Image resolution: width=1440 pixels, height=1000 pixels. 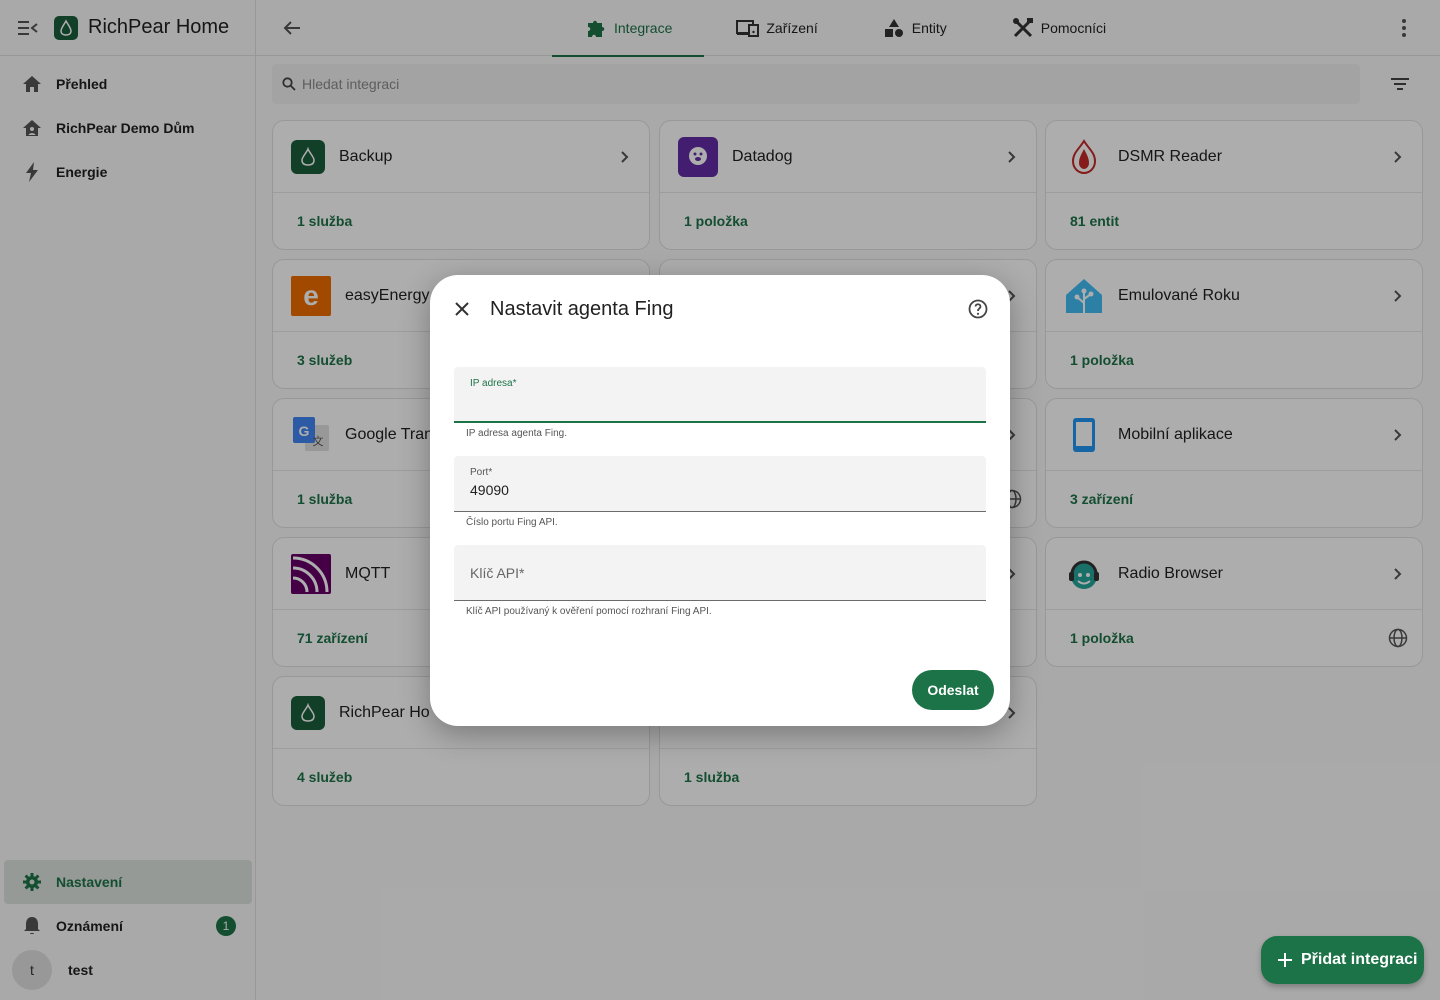 What do you see at coordinates (1285, 960) in the screenshot?
I see `plus-icon` at bounding box center [1285, 960].